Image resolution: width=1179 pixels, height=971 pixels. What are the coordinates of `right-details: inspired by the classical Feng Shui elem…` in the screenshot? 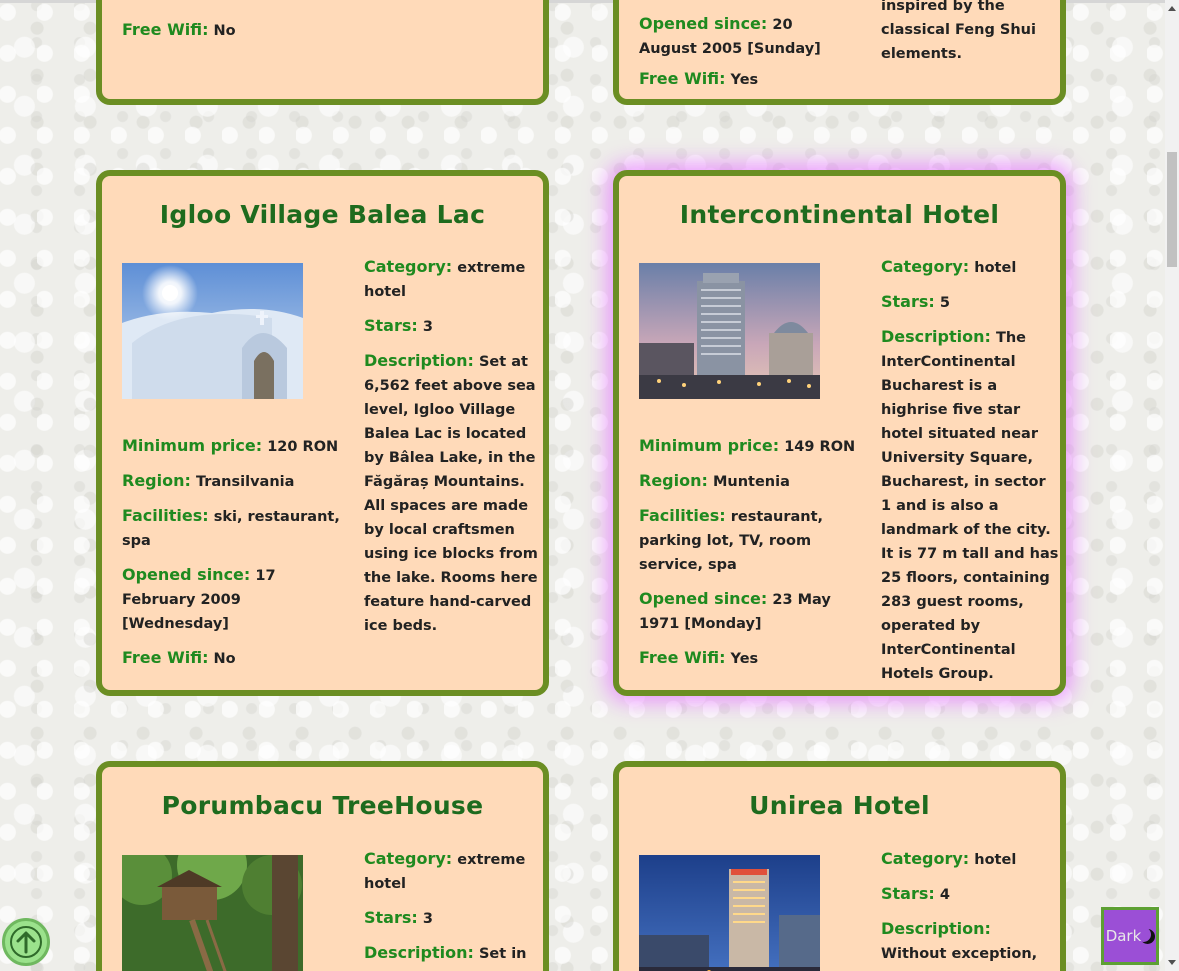 It's located at (966, 38).